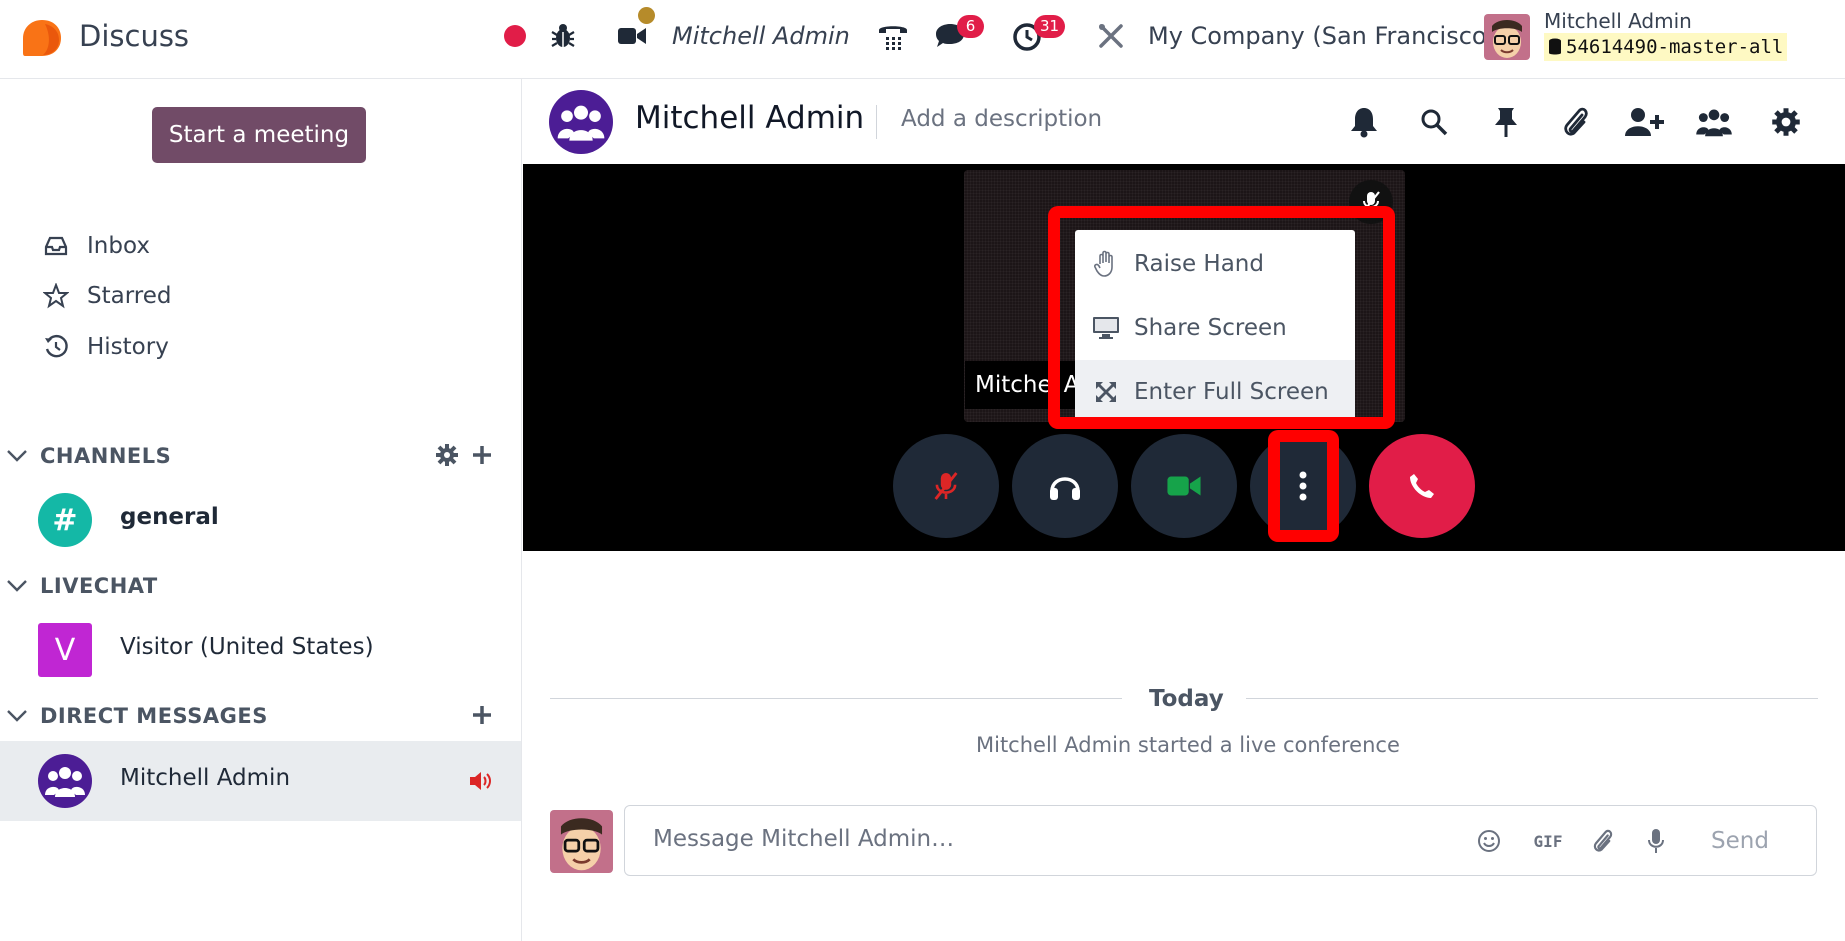  Describe the element at coordinates (632, 36) in the screenshot. I see `video-call-icon` at that location.